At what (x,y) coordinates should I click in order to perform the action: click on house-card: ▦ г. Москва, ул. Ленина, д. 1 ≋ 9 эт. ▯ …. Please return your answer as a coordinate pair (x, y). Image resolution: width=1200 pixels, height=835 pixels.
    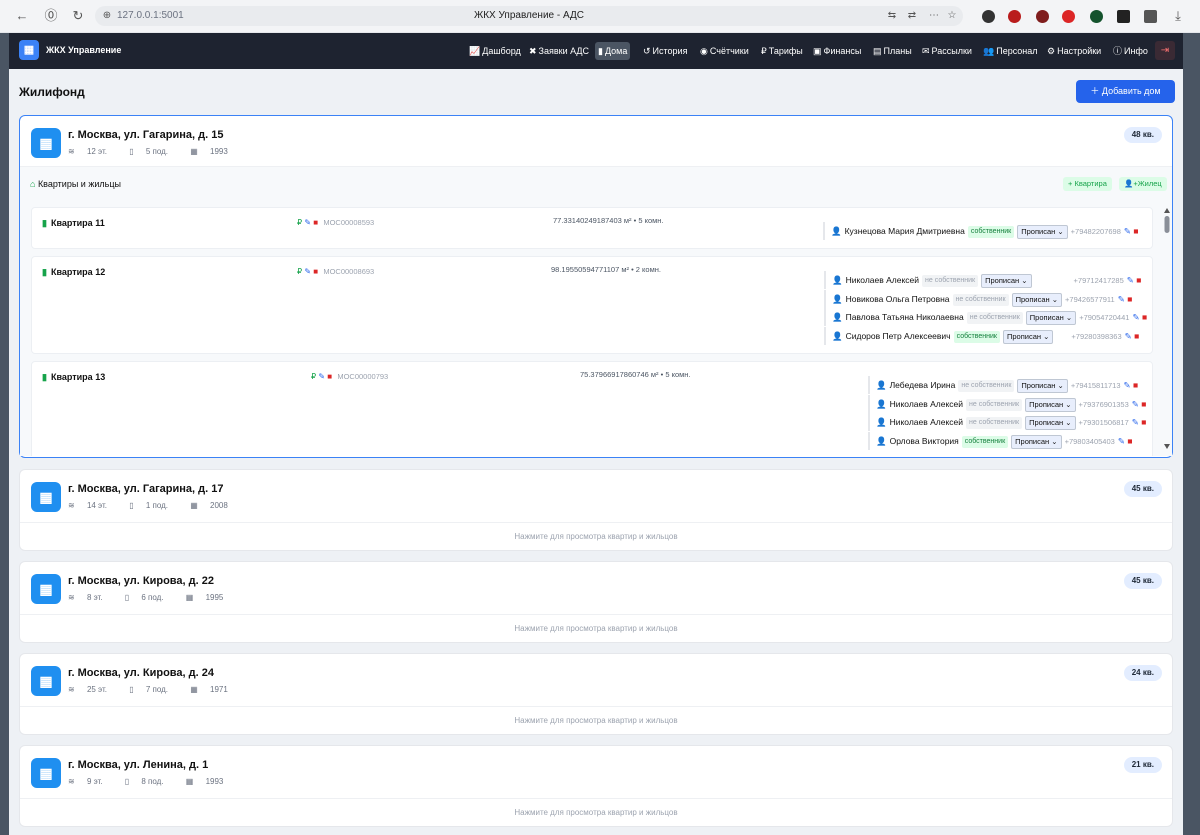
    Looking at the image, I should click on (596, 786).